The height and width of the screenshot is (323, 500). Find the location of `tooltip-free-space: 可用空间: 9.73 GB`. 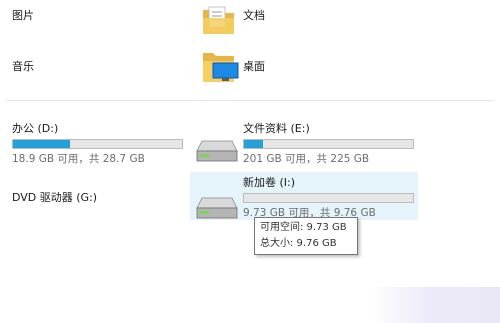

tooltip-free-space: 可用空间: 9.73 GB is located at coordinates (303, 227).